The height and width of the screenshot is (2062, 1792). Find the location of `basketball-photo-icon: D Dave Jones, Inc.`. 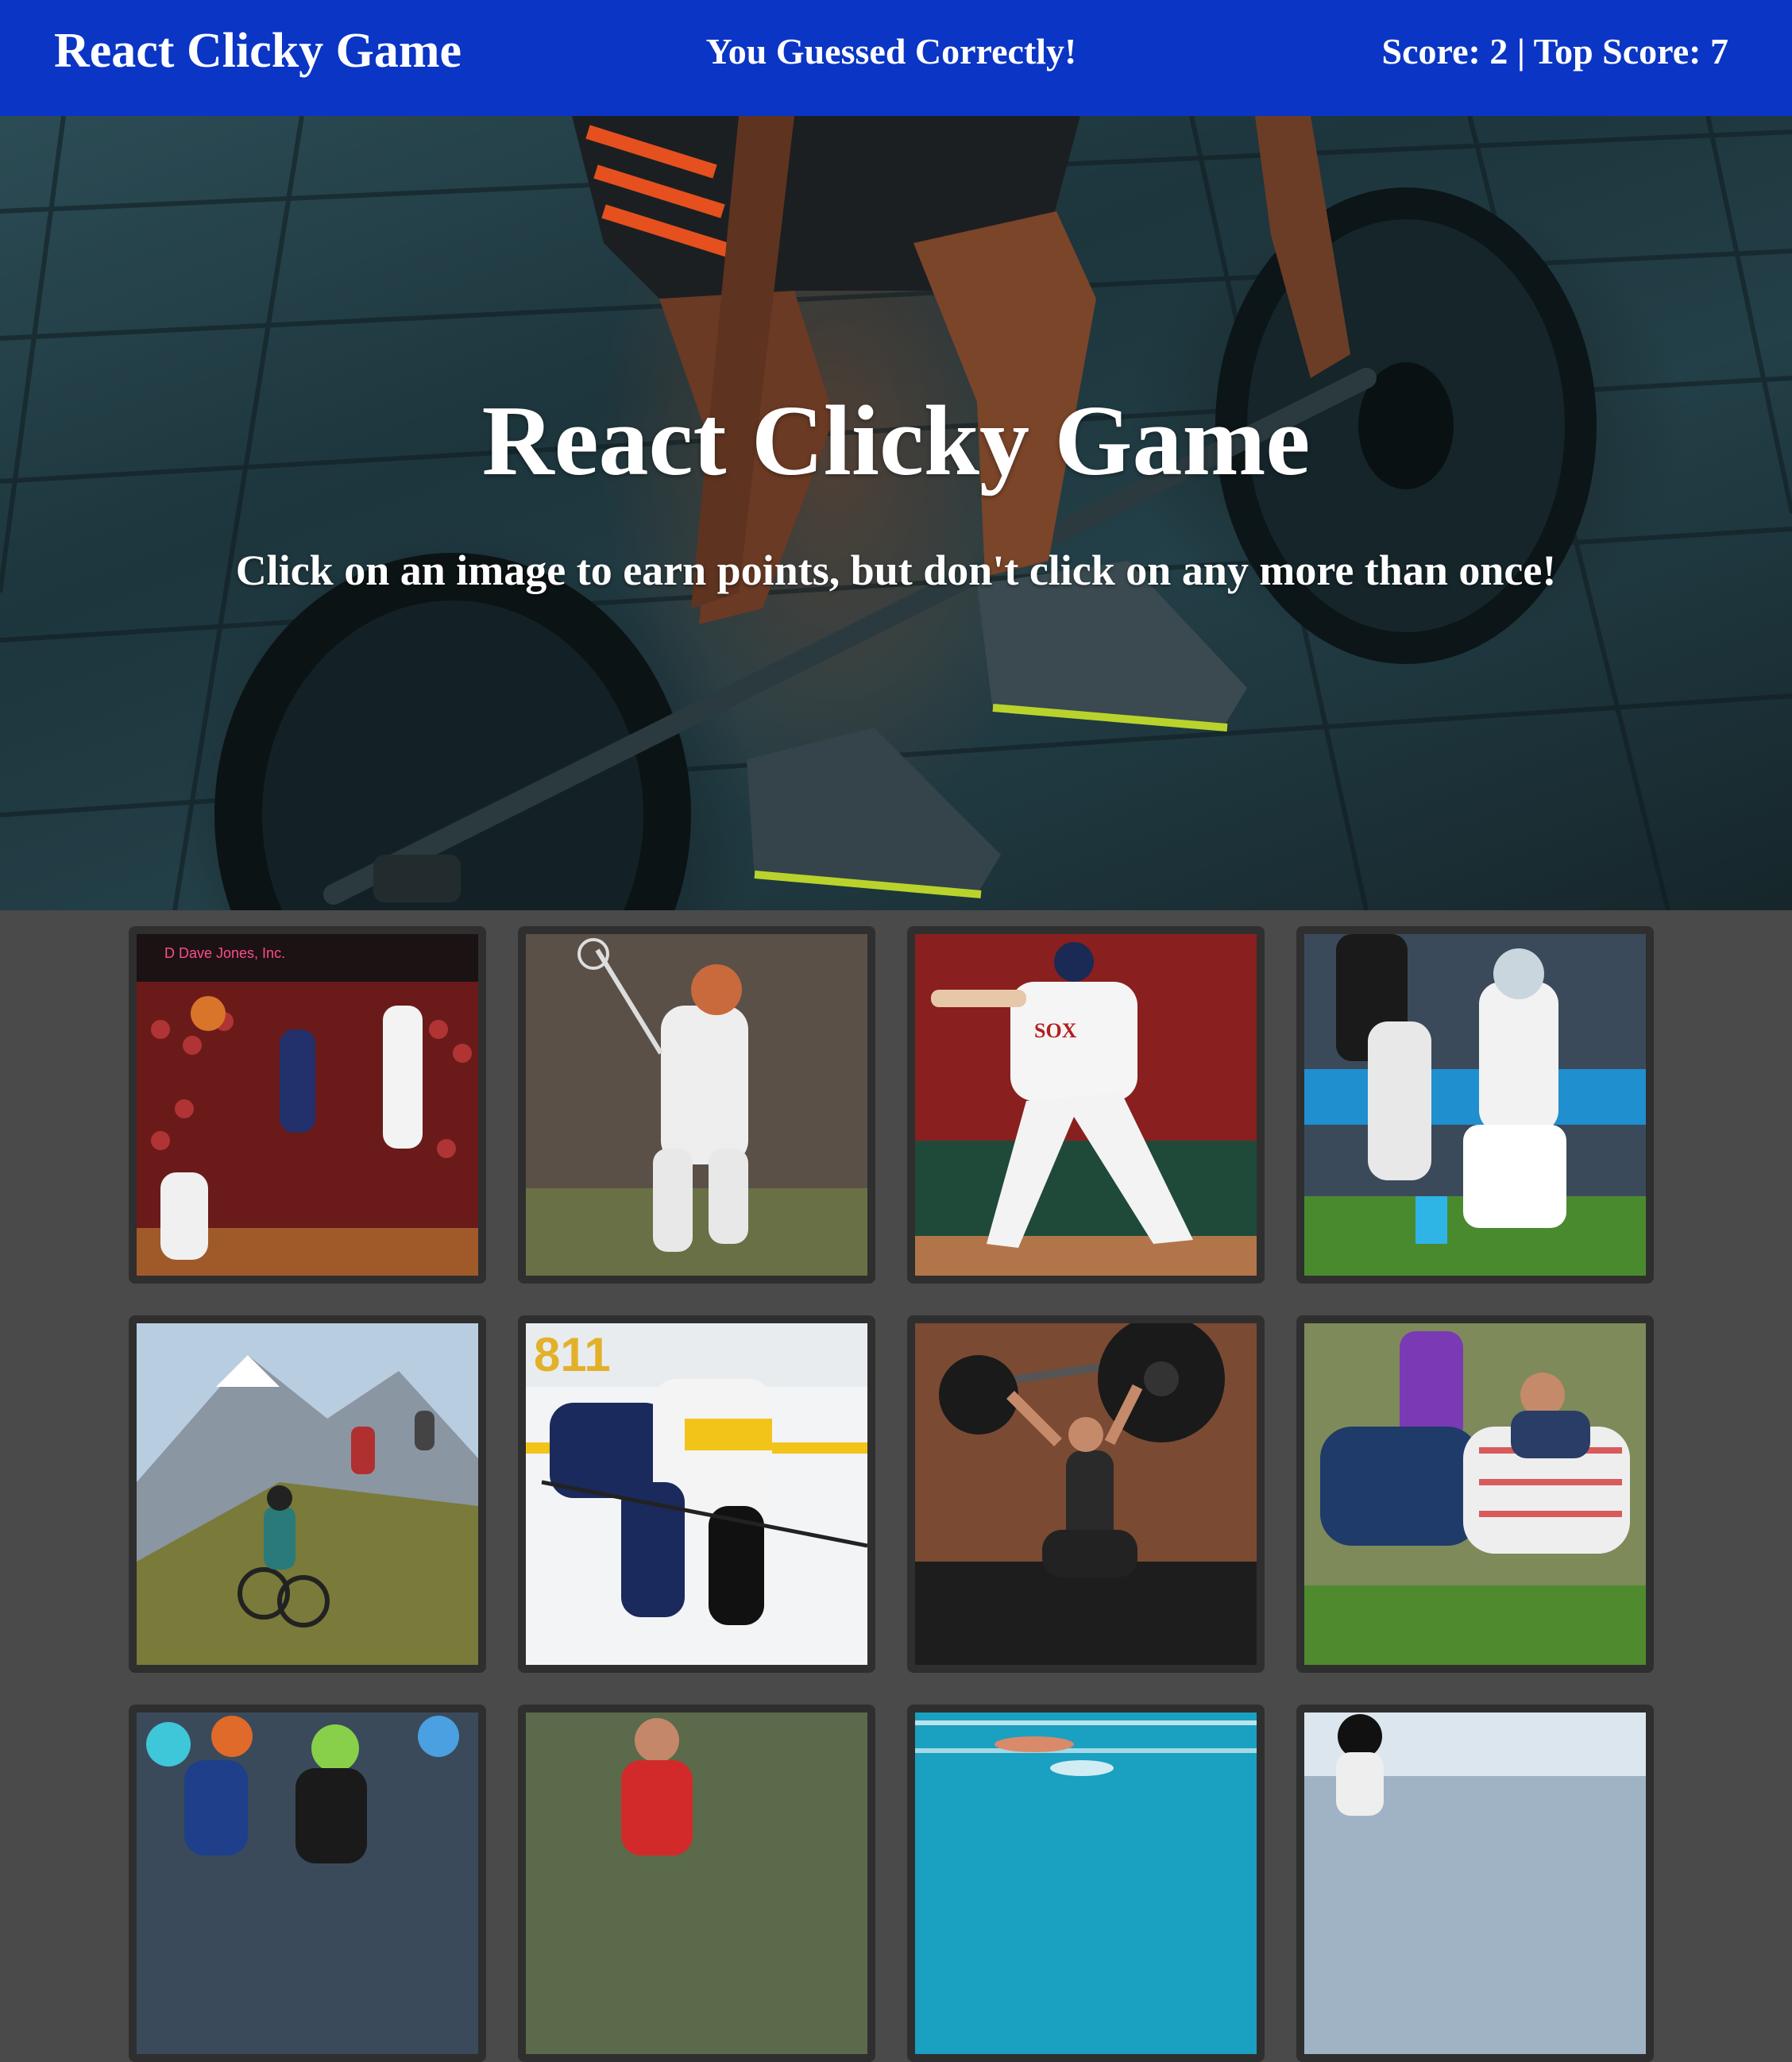

basketball-photo-icon: D Dave Jones, Inc. is located at coordinates (307, 1105).